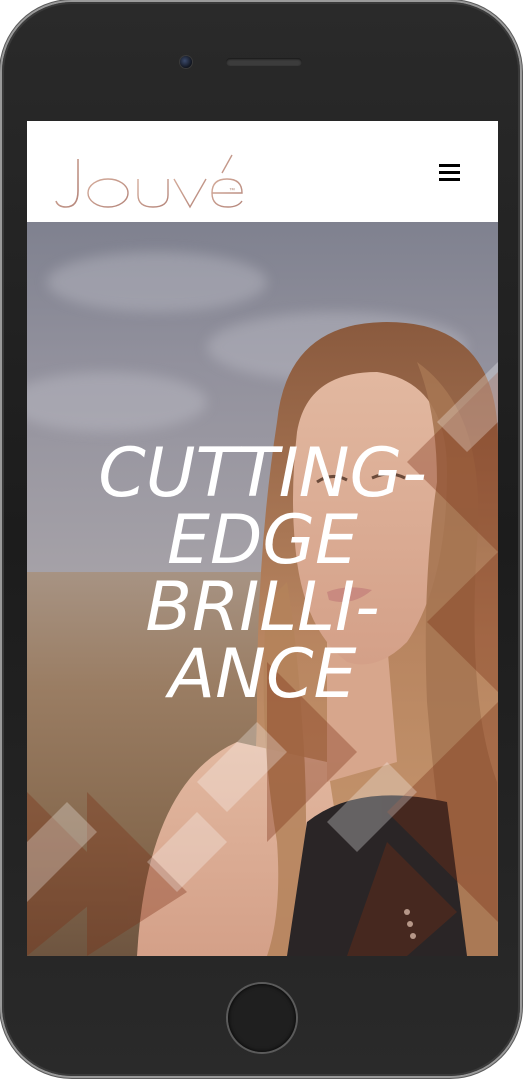 Image resolution: width=524 pixels, height=1080 pixels. I want to click on speaker-grille, so click(264, 62).